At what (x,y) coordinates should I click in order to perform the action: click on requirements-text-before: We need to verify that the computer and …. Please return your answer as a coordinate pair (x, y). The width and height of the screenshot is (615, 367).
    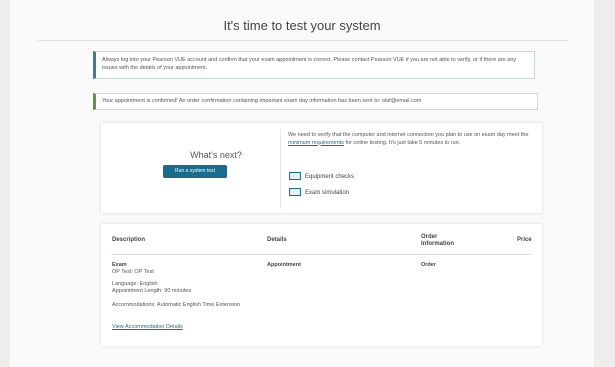
    Looking at the image, I should click on (408, 135).